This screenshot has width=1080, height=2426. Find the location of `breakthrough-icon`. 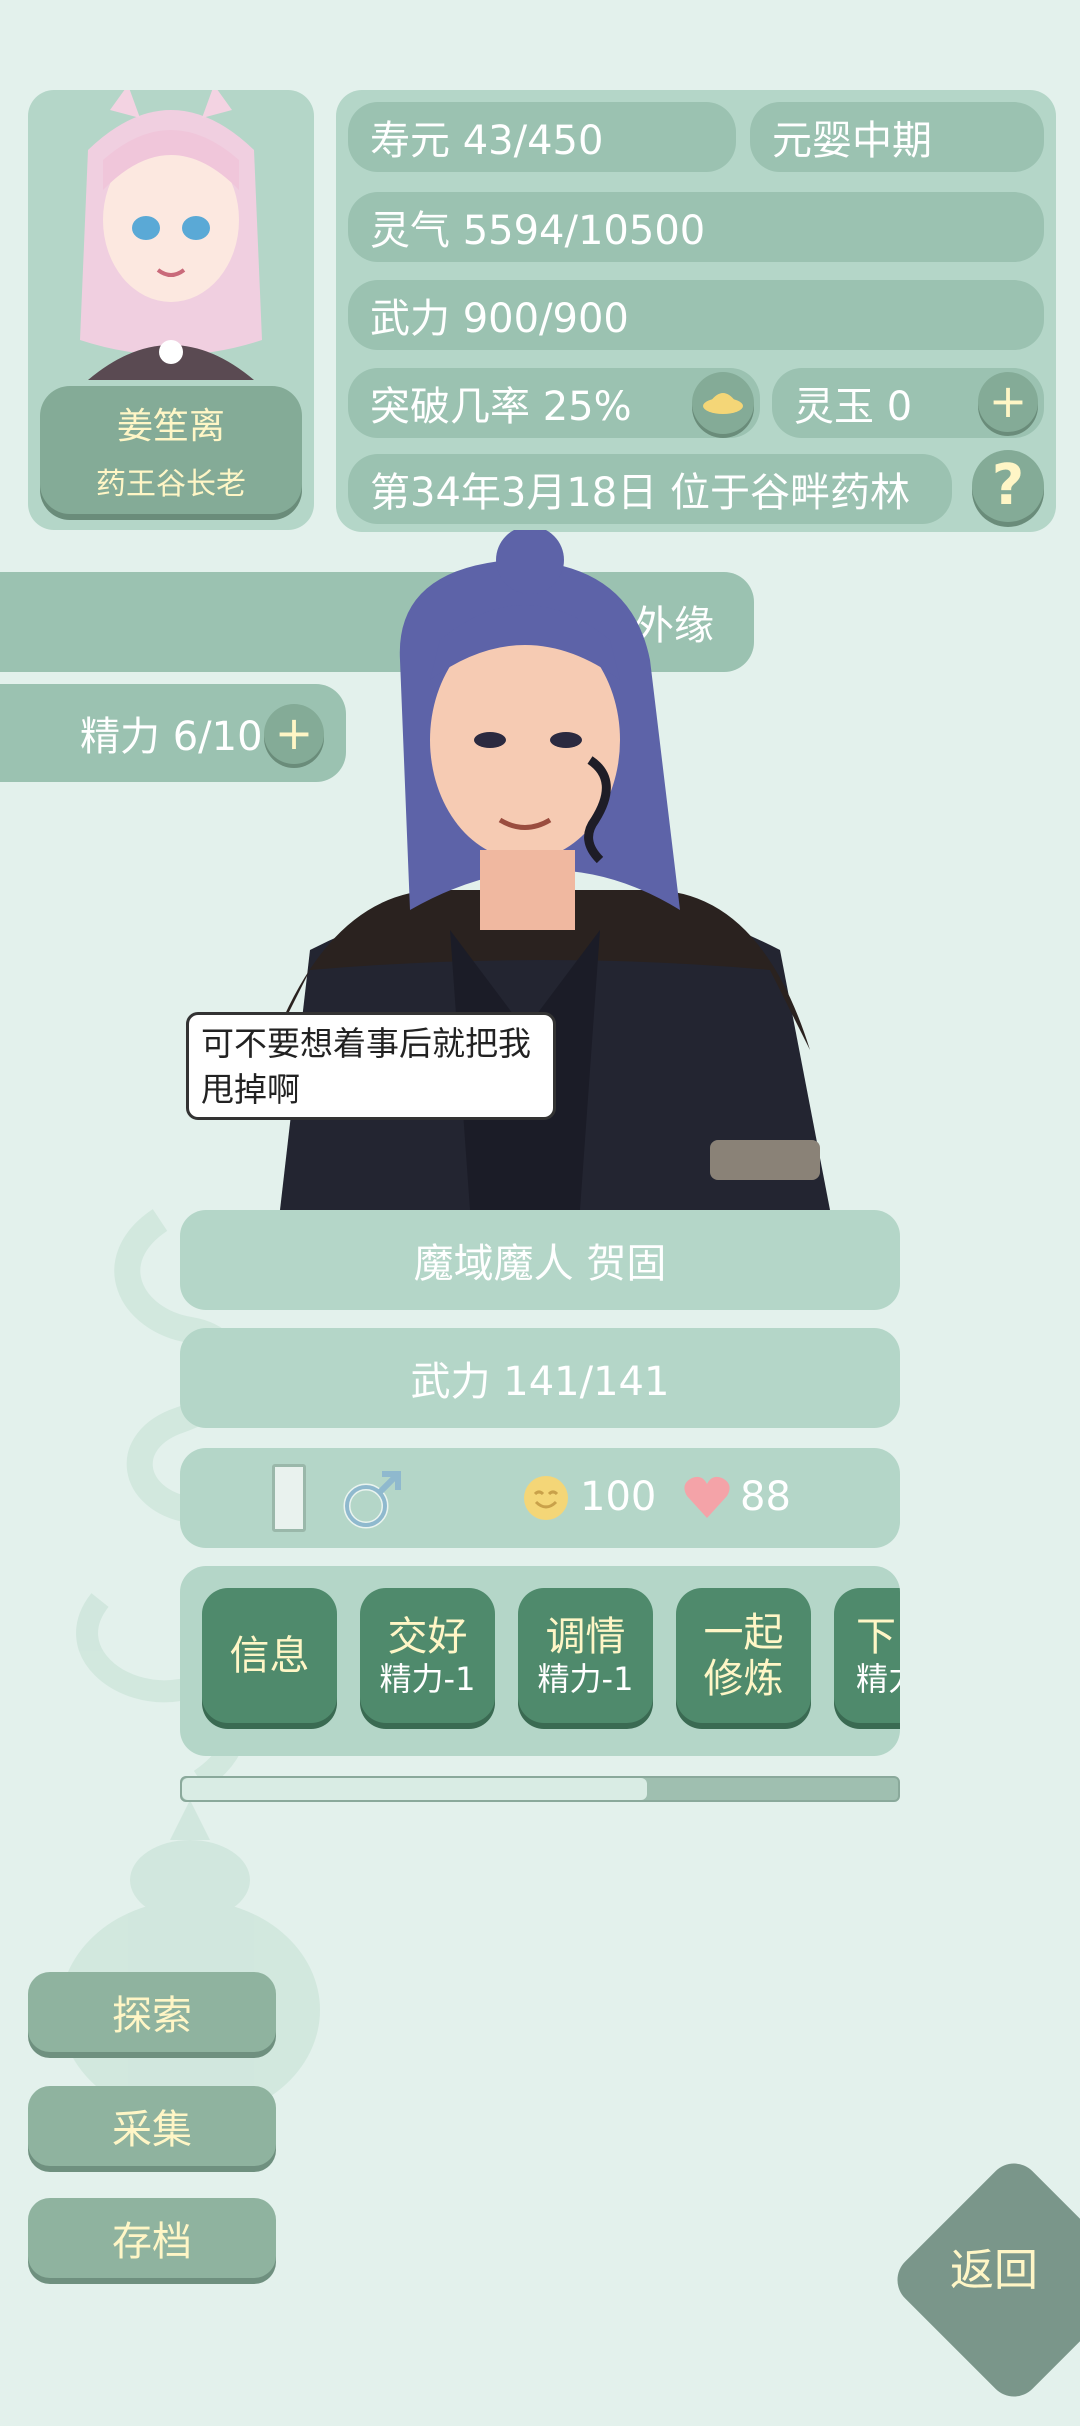

breakthrough-icon is located at coordinates (723, 403).